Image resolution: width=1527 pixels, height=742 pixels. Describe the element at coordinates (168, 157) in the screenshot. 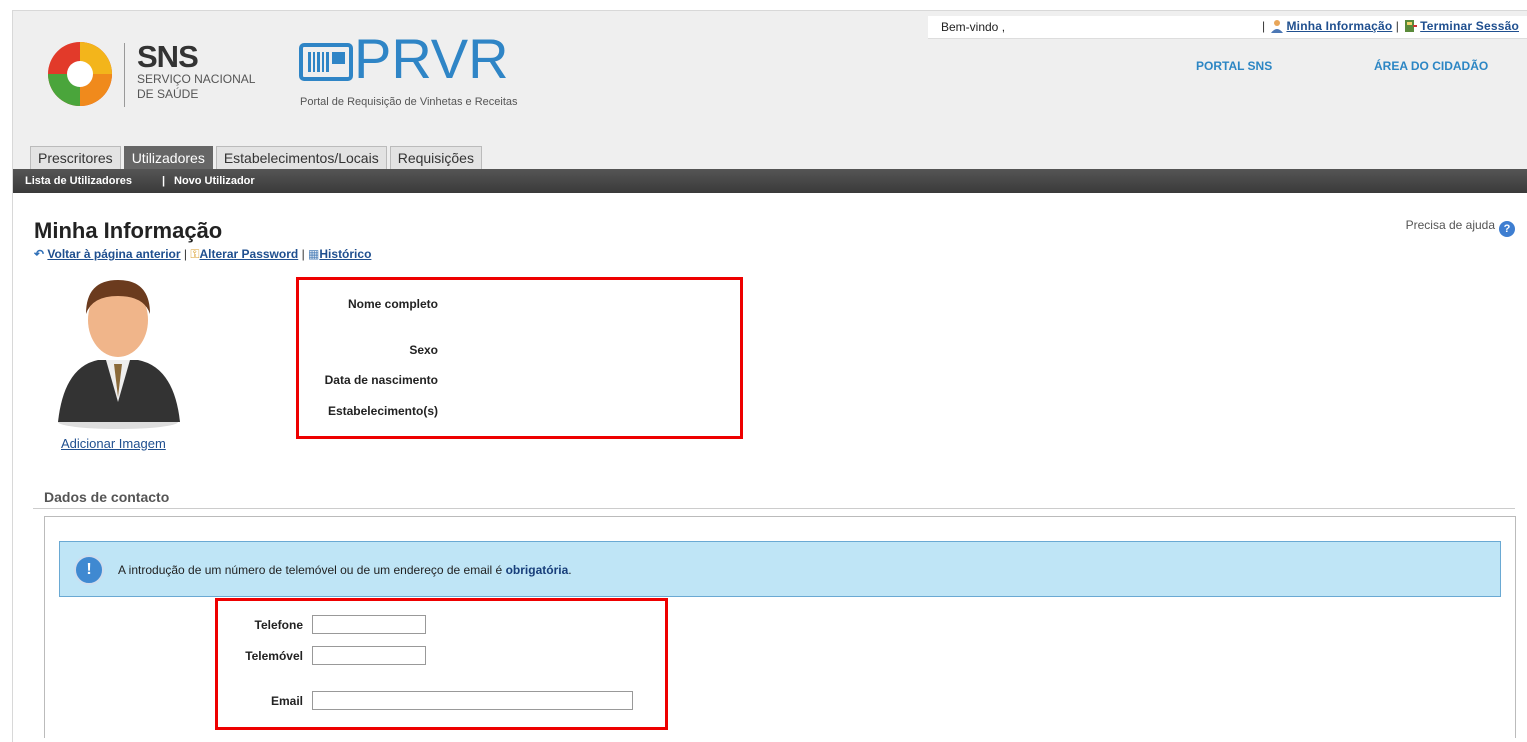

I see `tab-utilizadores: Utilizadores` at that location.